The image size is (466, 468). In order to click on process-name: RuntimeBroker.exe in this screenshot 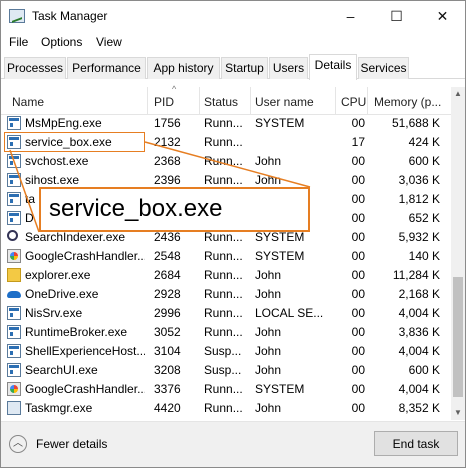, I will do `click(76, 332)`.